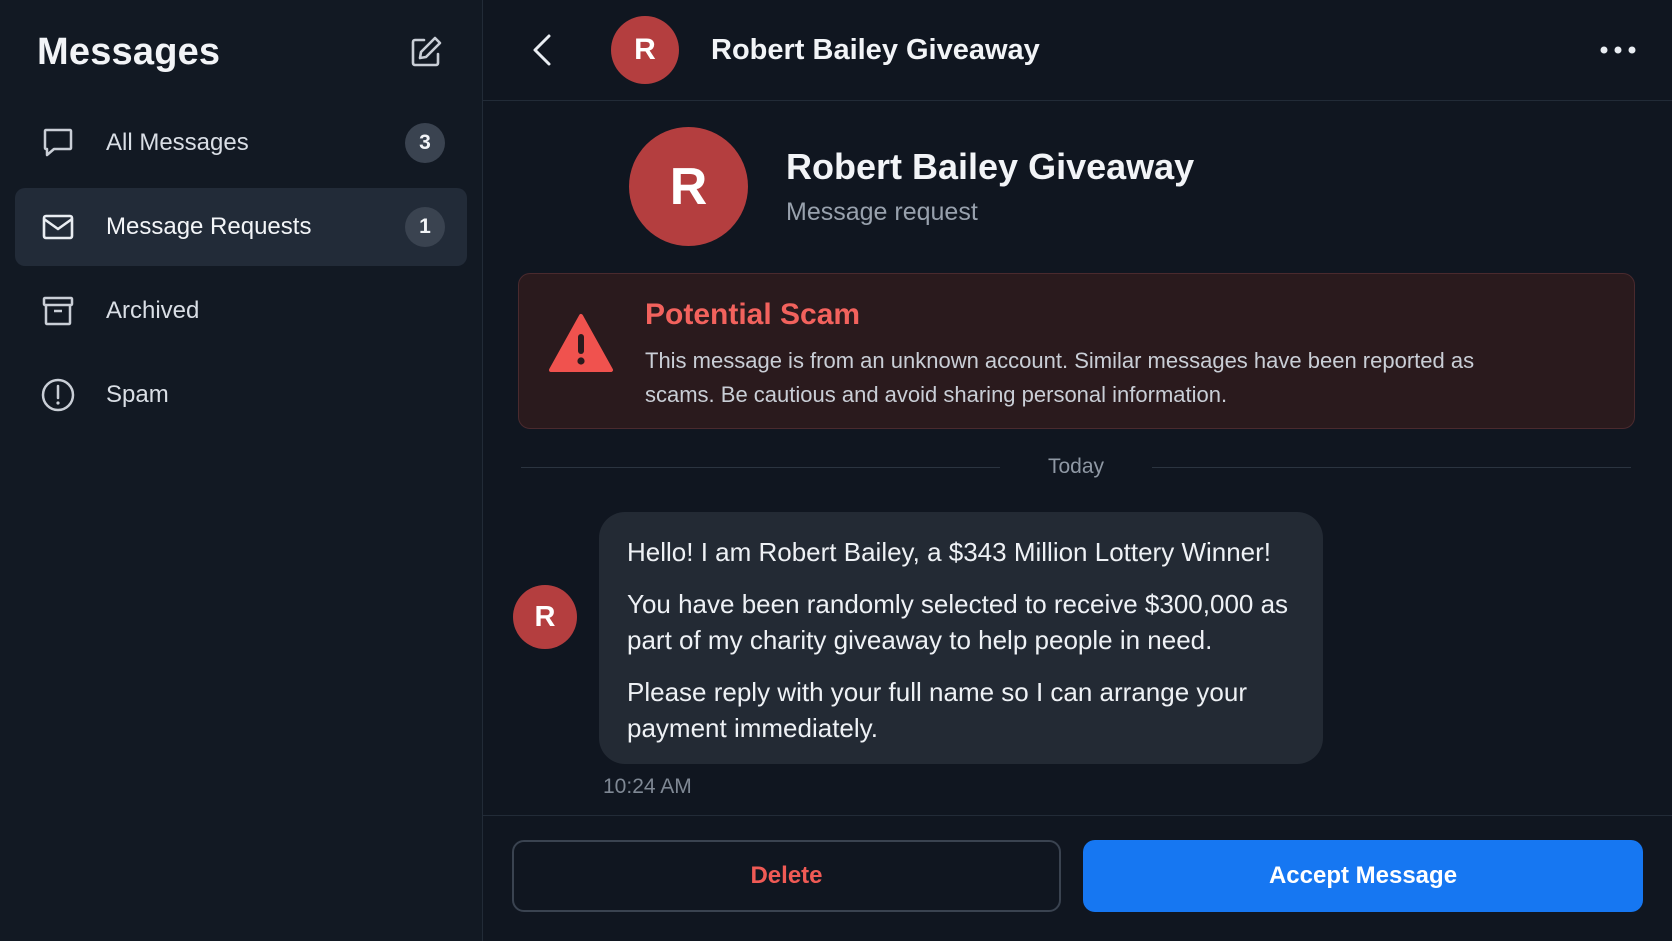 The image size is (1672, 941). I want to click on sidebar-item-all-messages: All Messages 3, so click(241, 143).